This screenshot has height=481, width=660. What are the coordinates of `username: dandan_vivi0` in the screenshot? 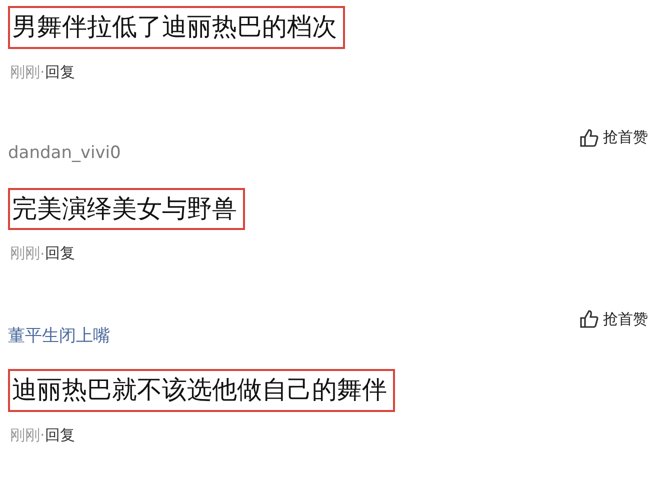 It's located at (64, 152).